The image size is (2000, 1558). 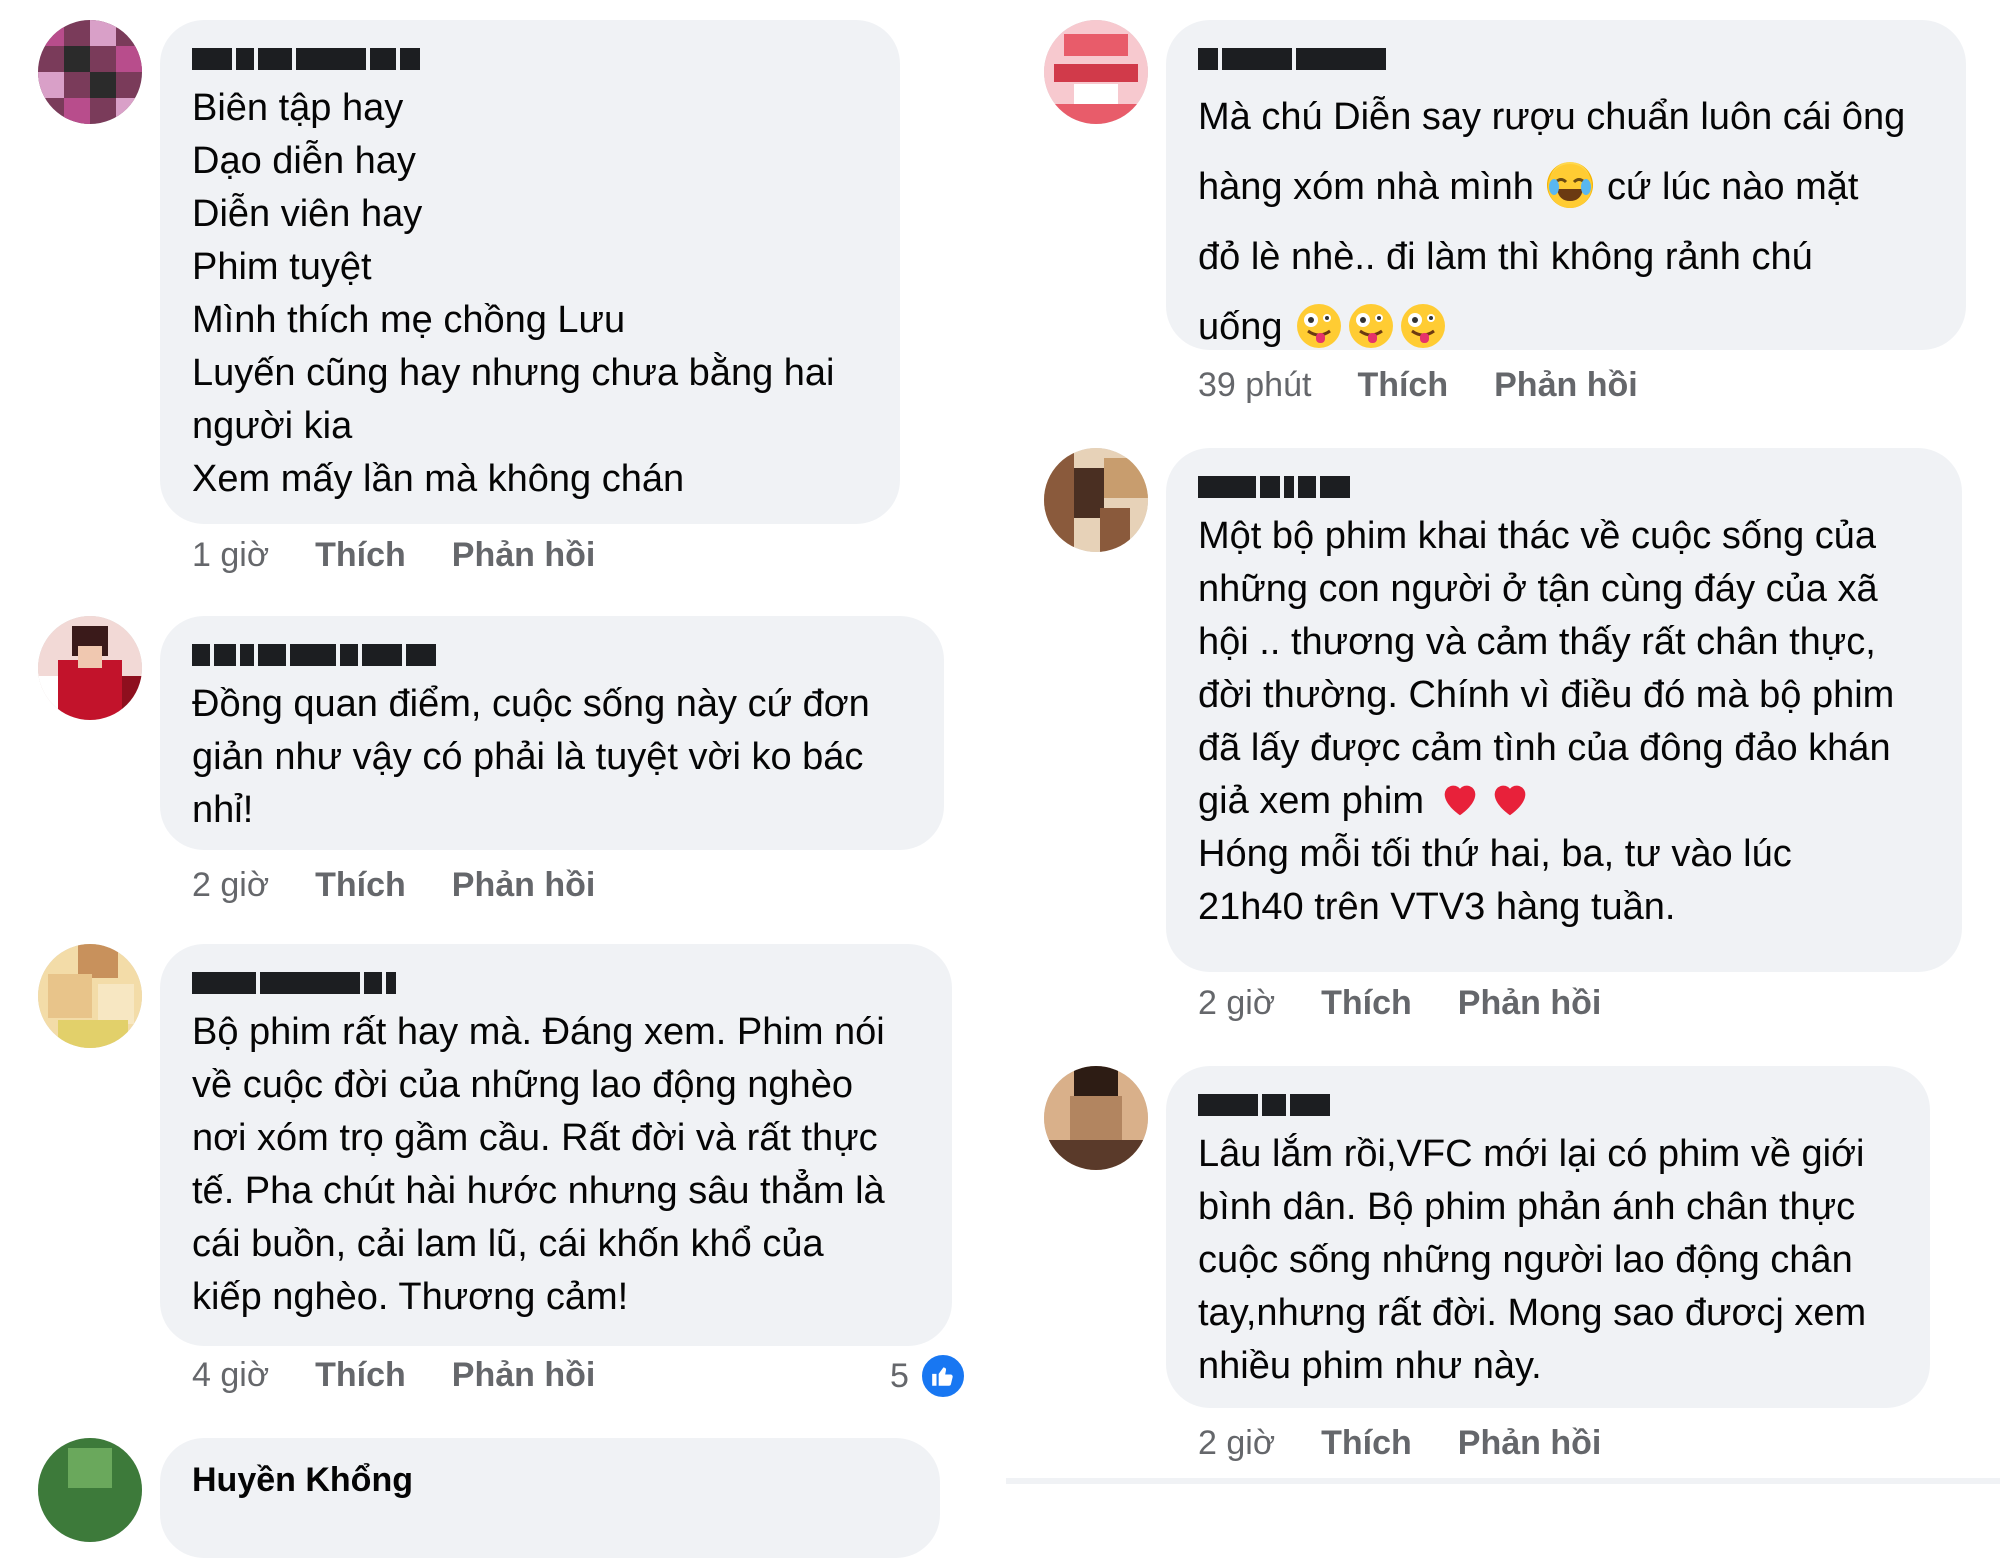 I want to click on face-with-tears-of-joy-emoji-icon, so click(x=1570, y=185).